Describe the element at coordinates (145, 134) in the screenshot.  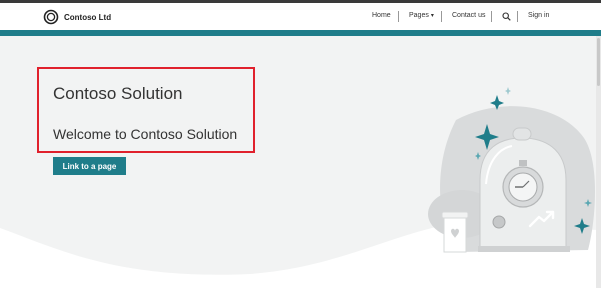
I see `page-subtitle: Welcome to Contoso Solution` at that location.